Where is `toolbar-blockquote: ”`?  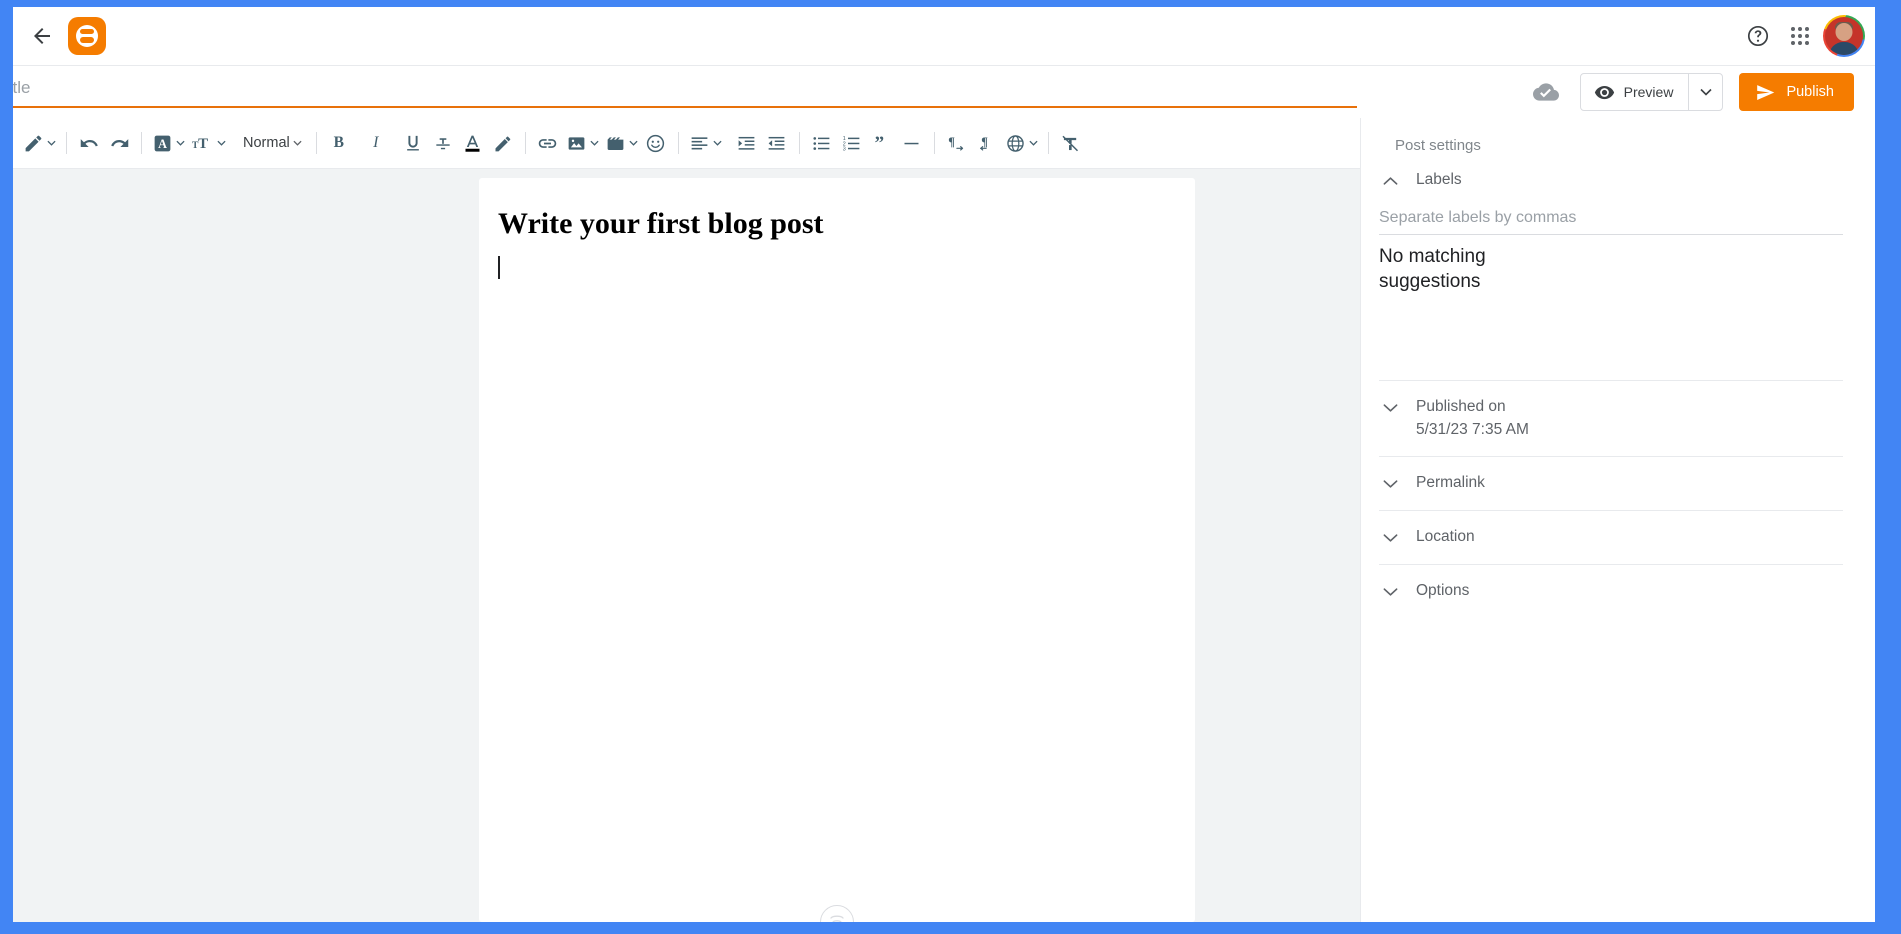
toolbar-blockquote: ” is located at coordinates (882, 143).